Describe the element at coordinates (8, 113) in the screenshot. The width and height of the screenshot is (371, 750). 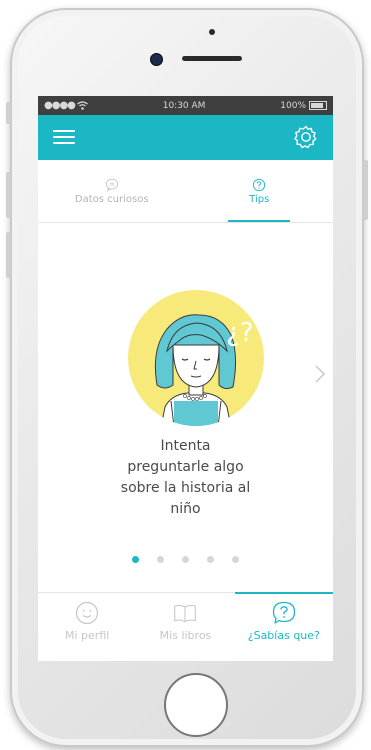
I see `mute-switch` at that location.